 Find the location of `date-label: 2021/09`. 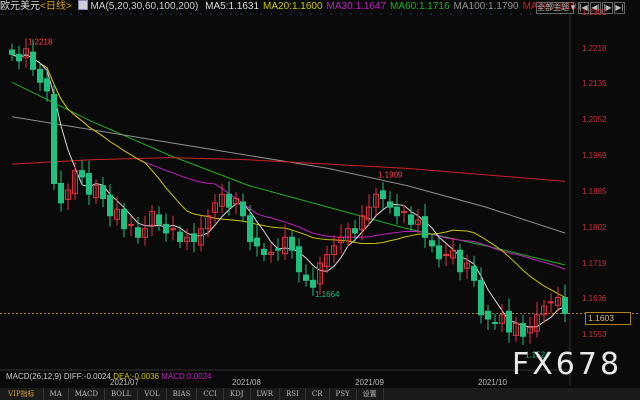

date-label: 2021/09 is located at coordinates (369, 382).